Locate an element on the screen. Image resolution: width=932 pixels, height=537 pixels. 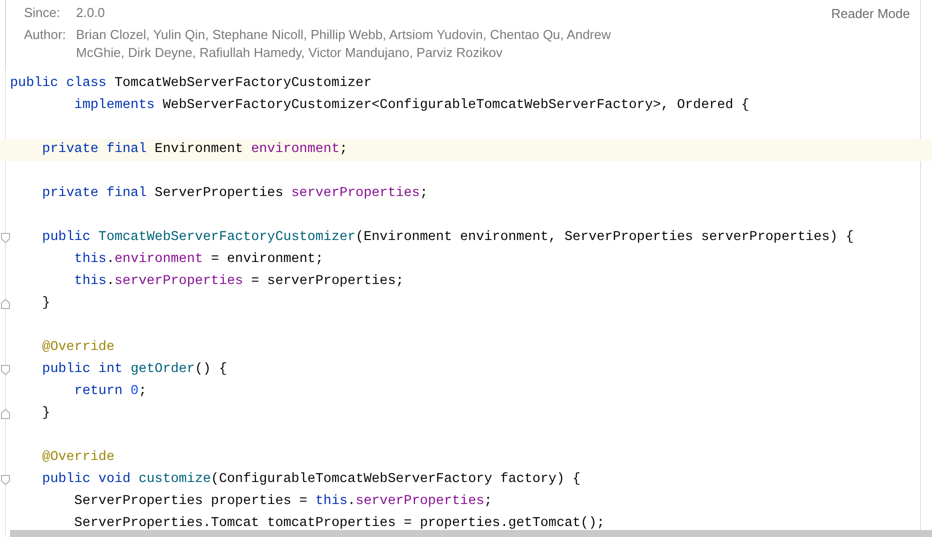
code-line: public void customize(ConfigurableTomcatWebServerFactory factory) { is located at coordinates (311, 479).